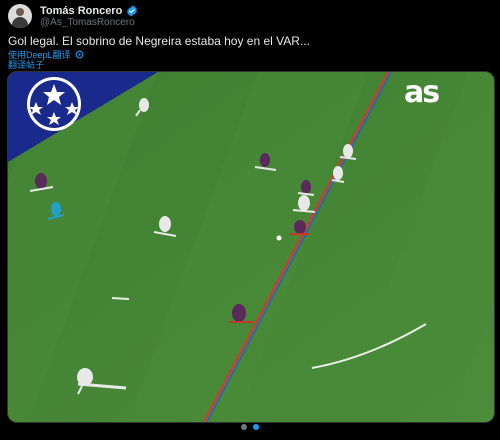 Image resolution: width=500 pixels, height=440 pixels. What do you see at coordinates (81, 11) in the screenshot?
I see `author-name: Tomás Roncero` at bounding box center [81, 11].